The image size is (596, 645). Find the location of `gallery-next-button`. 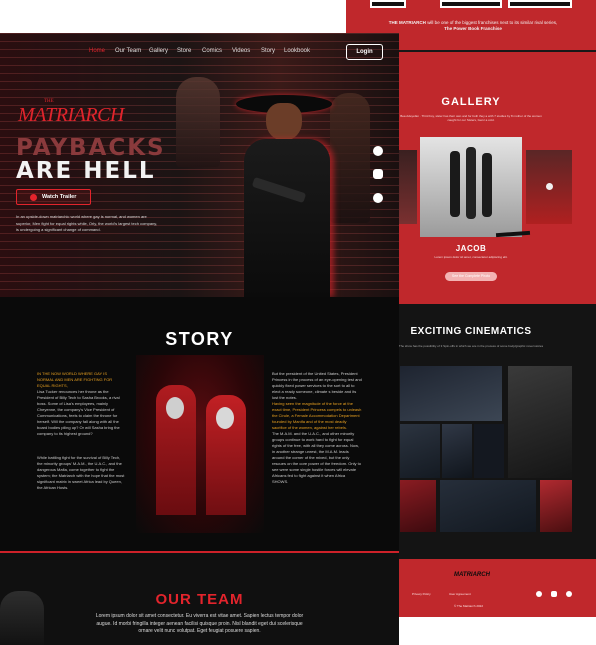

gallery-next-button is located at coordinates (549, 186).